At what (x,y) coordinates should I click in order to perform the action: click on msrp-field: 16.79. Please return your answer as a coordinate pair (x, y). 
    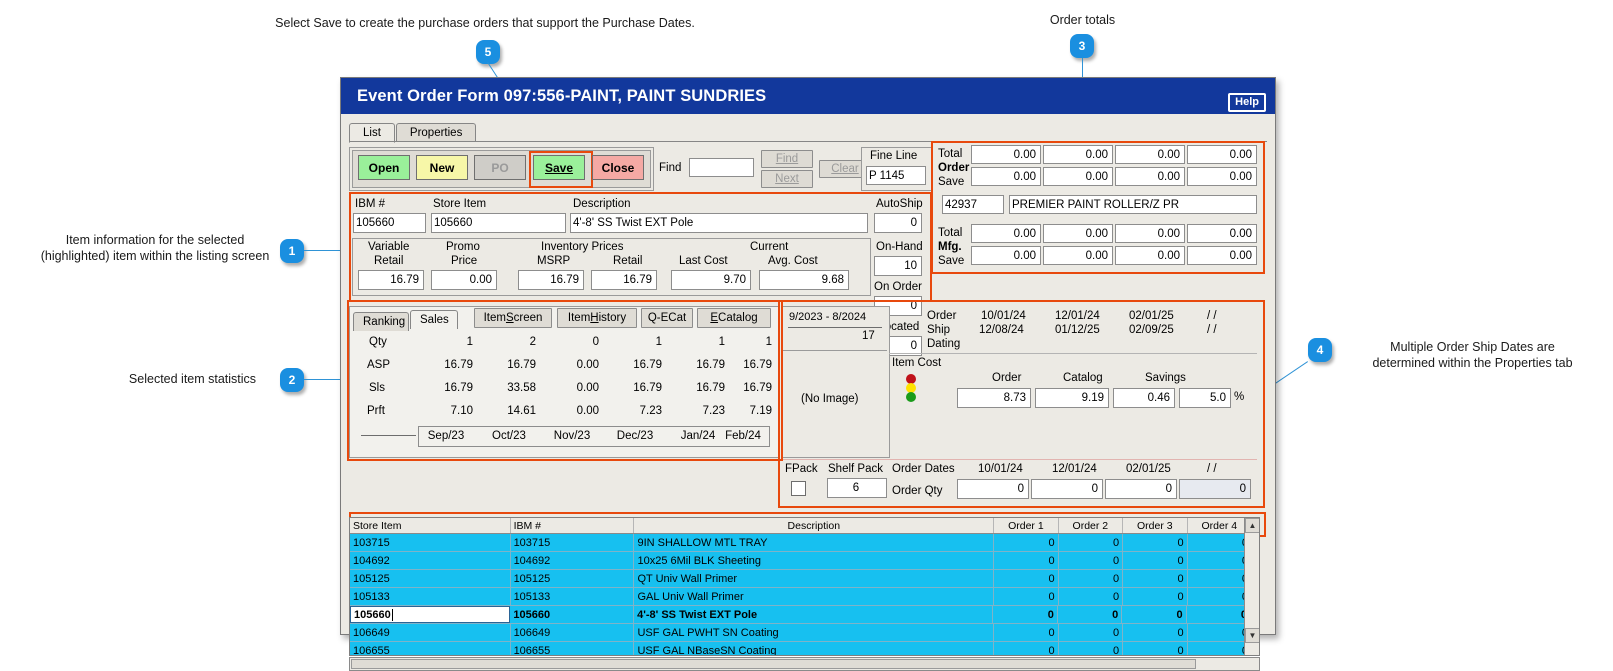
    Looking at the image, I should click on (551, 280).